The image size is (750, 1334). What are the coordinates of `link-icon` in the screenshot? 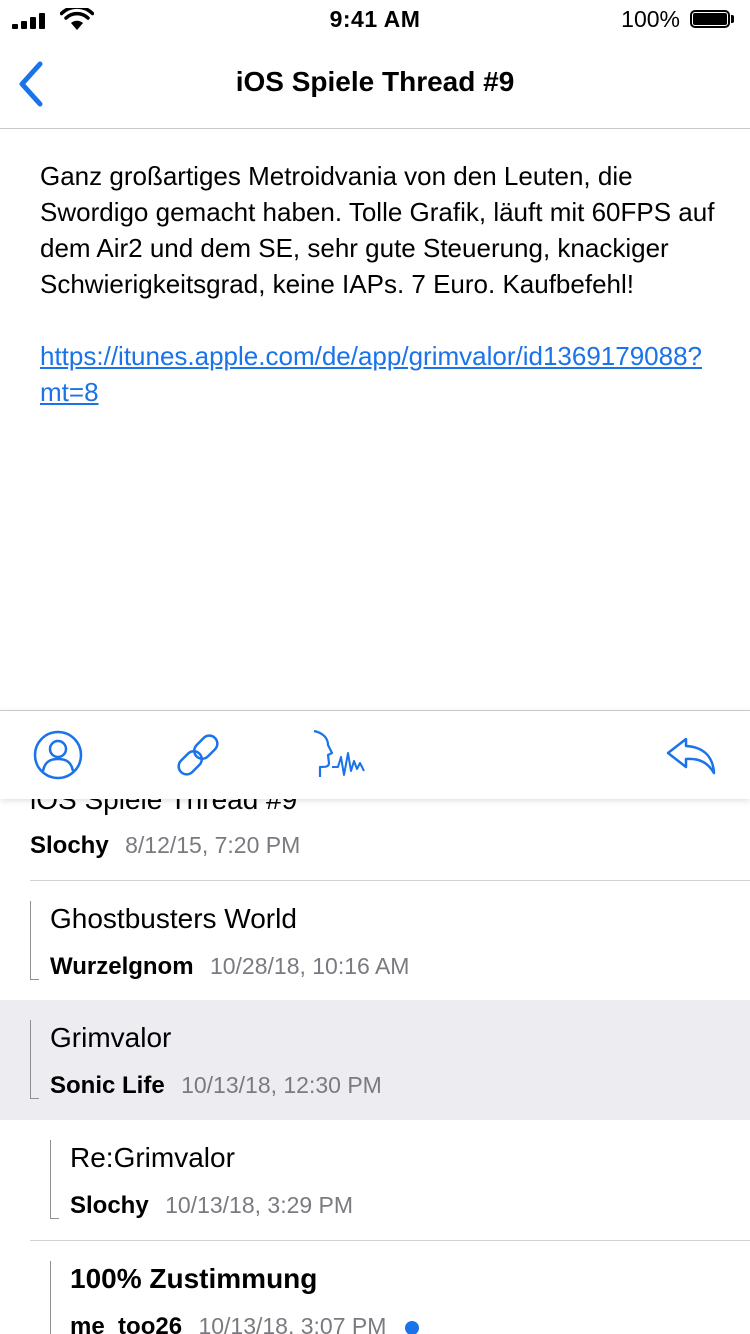 It's located at (198, 755).